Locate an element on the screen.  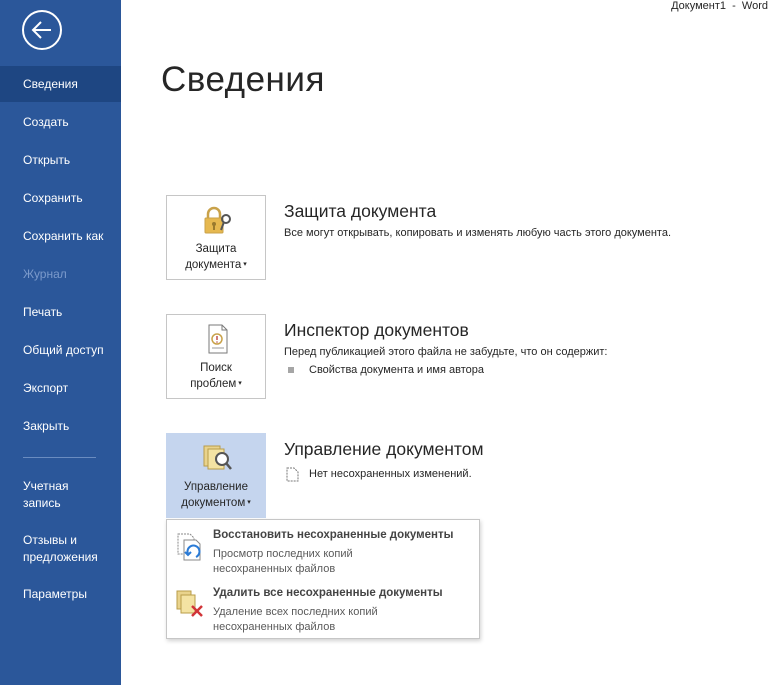
protect-document-button: Защита документа ▾ is located at coordinates (216, 237).